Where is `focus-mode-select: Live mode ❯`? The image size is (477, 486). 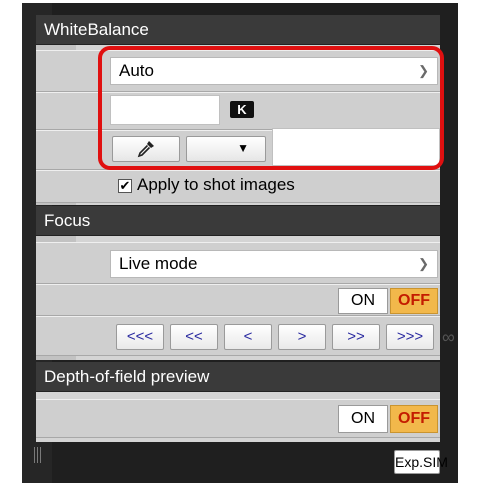 focus-mode-select: Live mode ❯ is located at coordinates (274, 264).